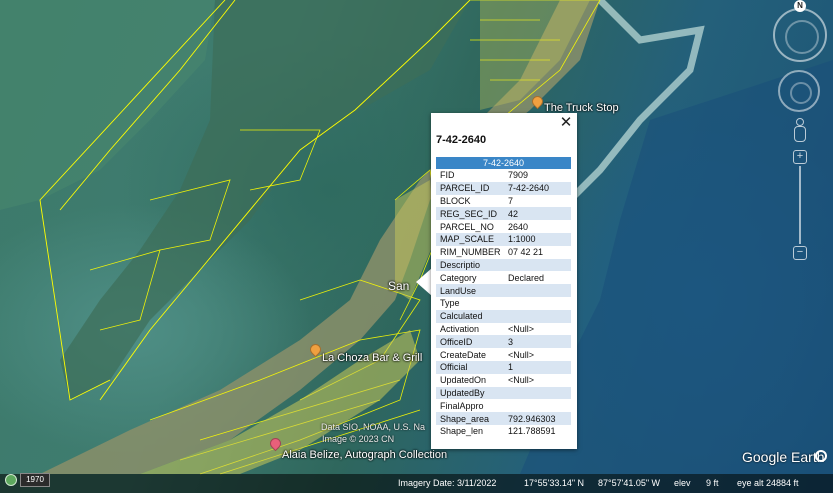 Image resolution: width=833 pixels, height=493 pixels. Describe the element at coordinates (800, 157) in the screenshot. I see `zoom-in-icon: +` at that location.